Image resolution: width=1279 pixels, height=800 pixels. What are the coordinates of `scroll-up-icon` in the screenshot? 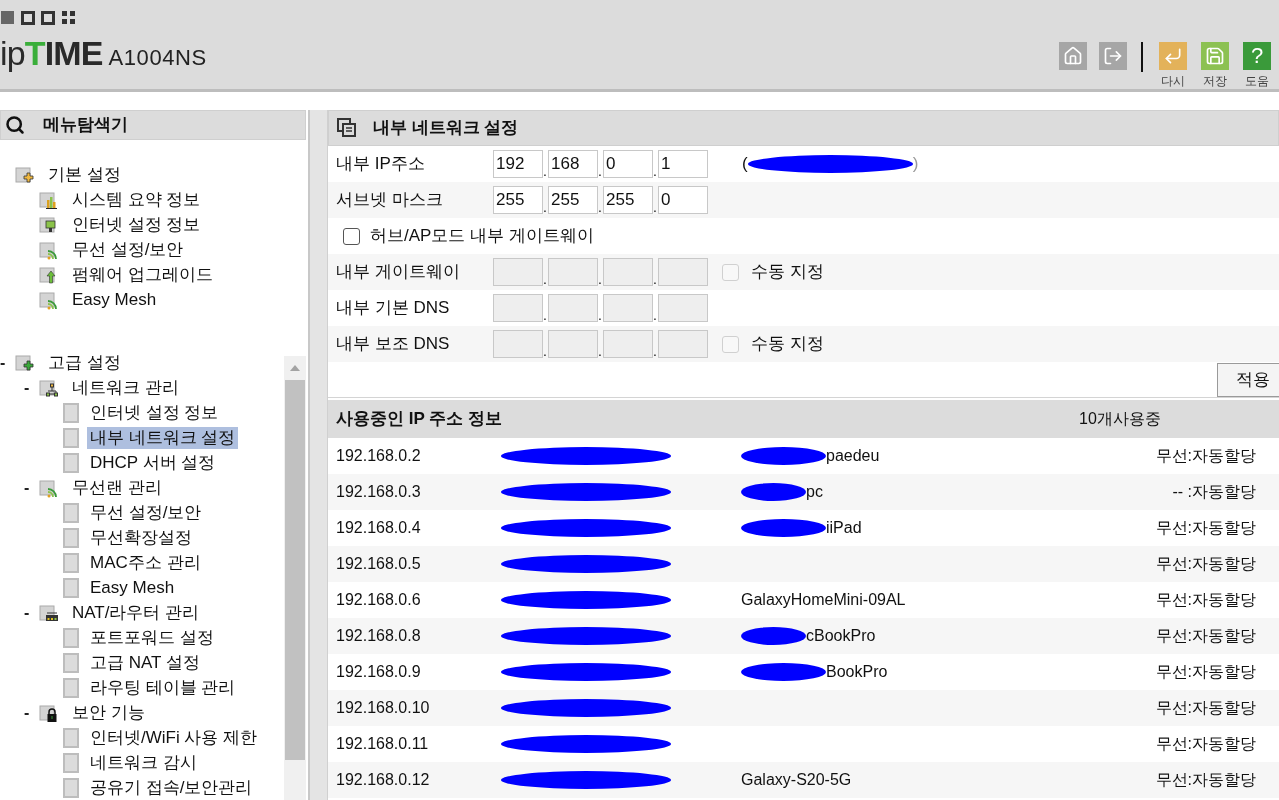 It's located at (295, 368).